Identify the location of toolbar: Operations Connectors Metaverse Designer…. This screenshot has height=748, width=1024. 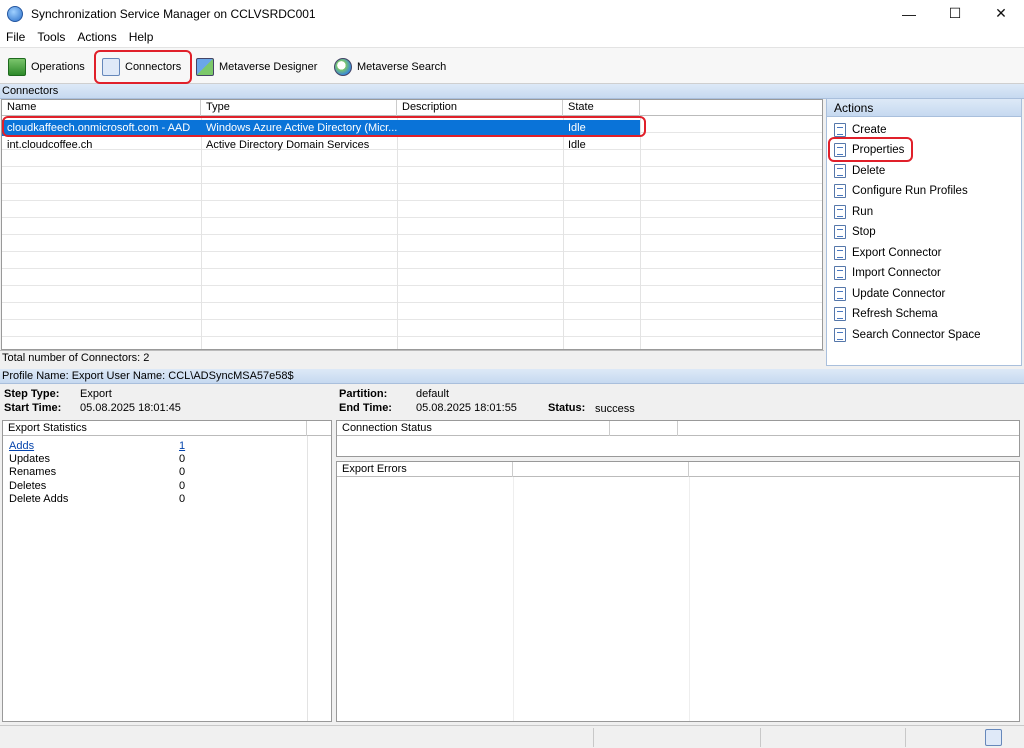
(512, 65).